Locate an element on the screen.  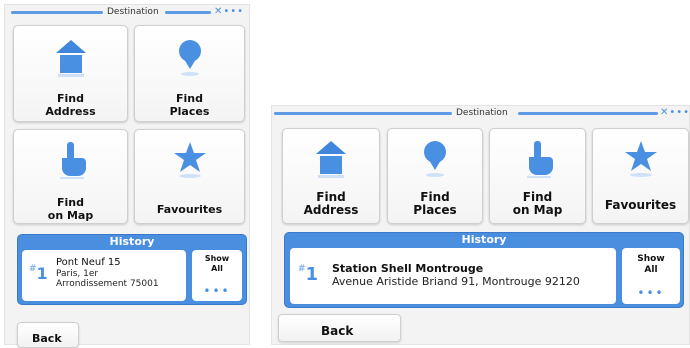
history-item-name: Station Shell Montrouge is located at coordinates (408, 268).